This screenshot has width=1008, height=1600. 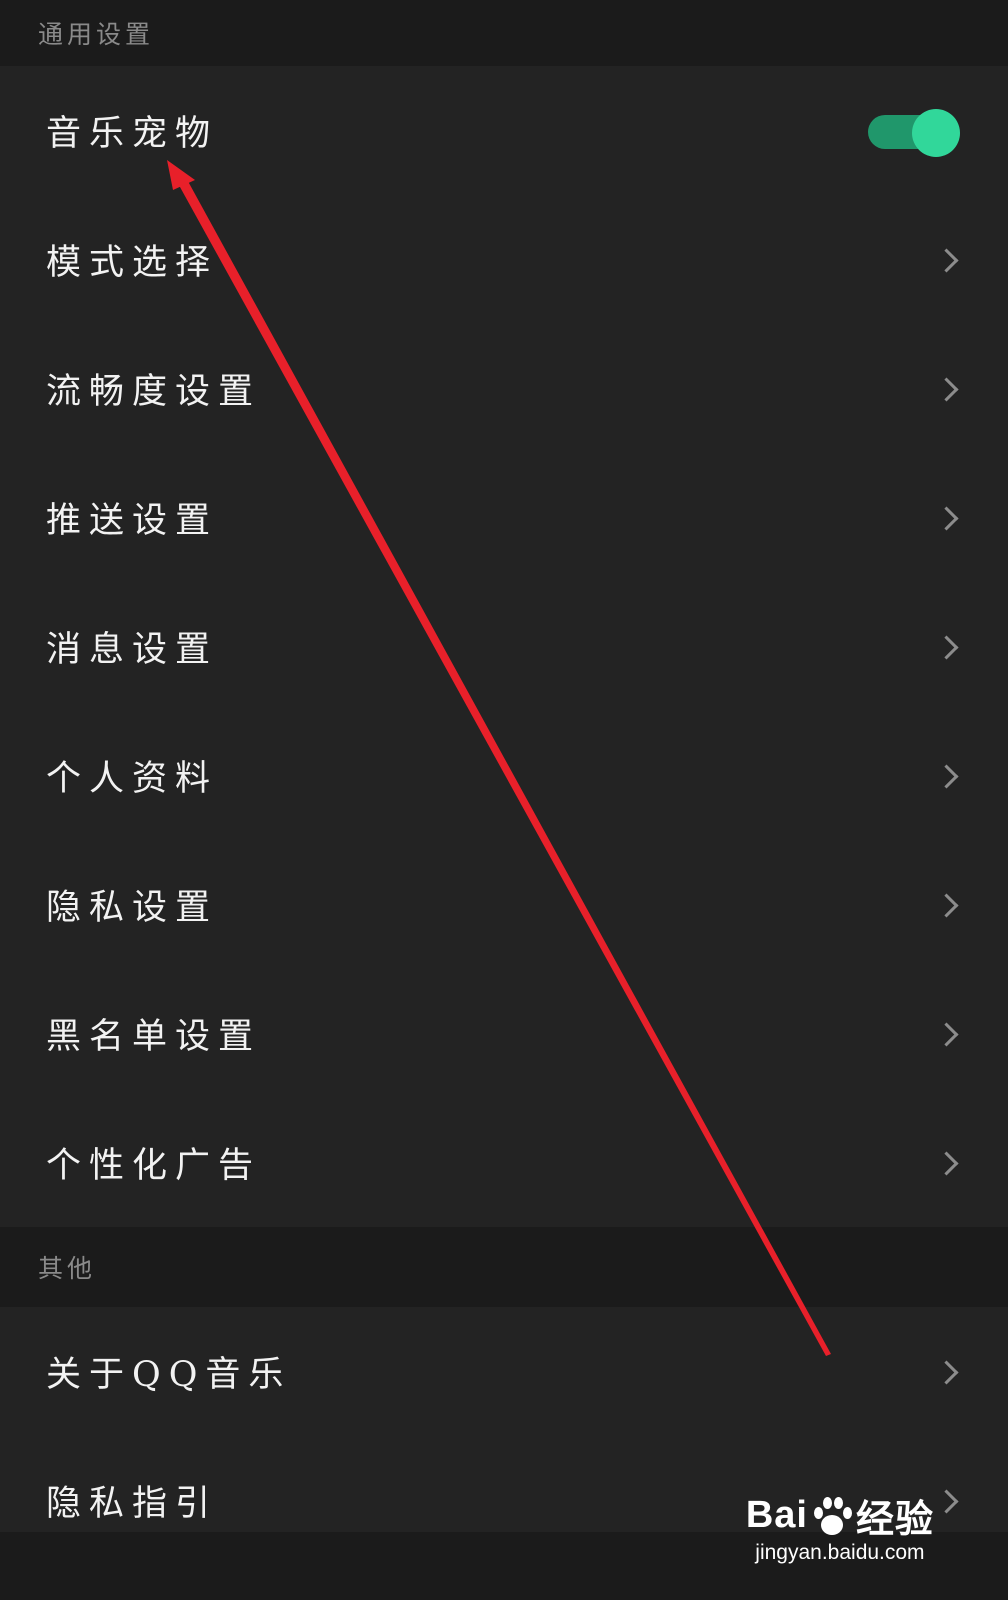 I want to click on setting-row-music-pet: 音乐宠物, so click(x=504, y=130).